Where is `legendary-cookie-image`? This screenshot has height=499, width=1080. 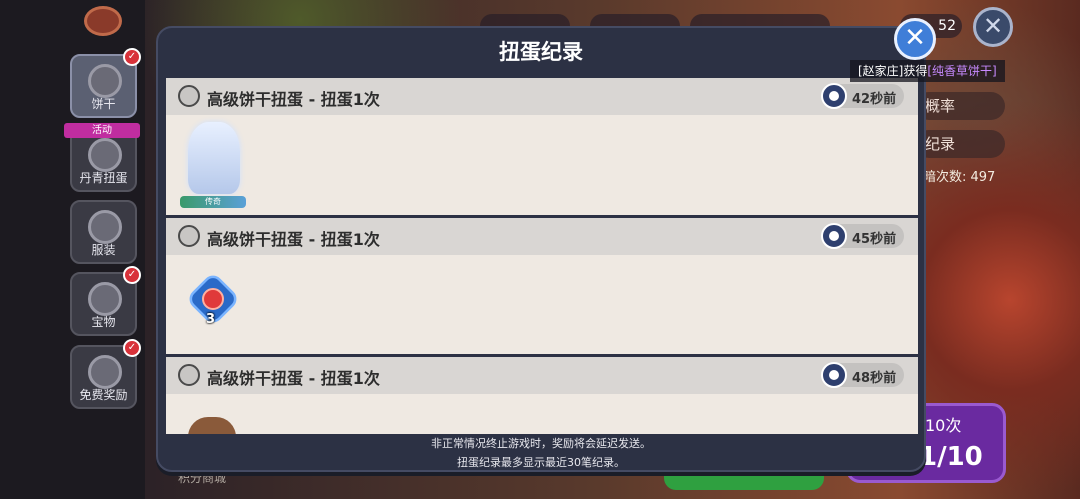
legendary-cookie-image is located at coordinates (214, 158).